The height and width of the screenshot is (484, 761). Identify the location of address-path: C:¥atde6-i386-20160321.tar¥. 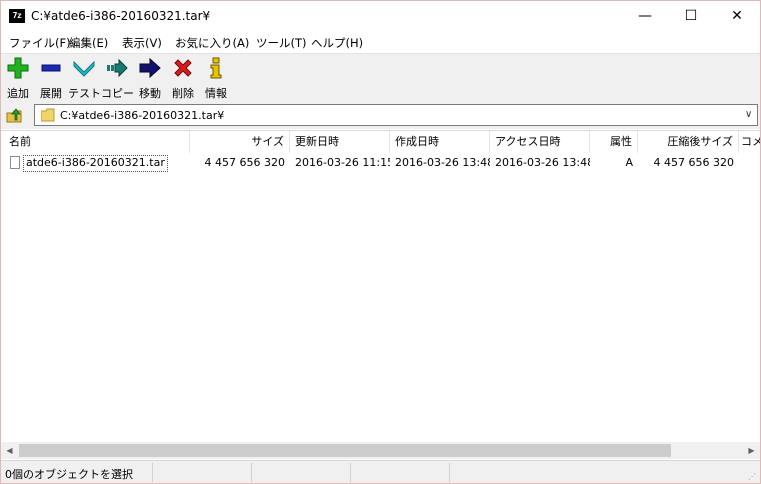
(142, 115).